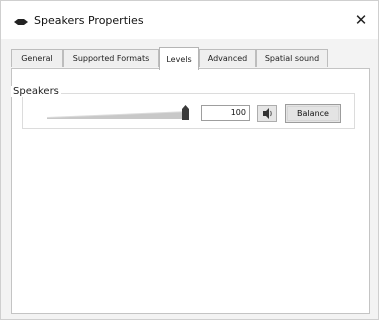  Describe the element at coordinates (189, 20) in the screenshot. I see `title-bar: Speakers Properties ✕` at that location.